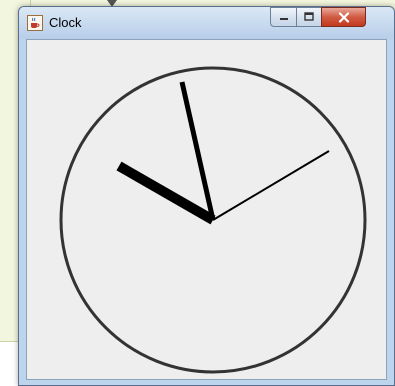  I want to click on minimize-icon, so click(283, 19).